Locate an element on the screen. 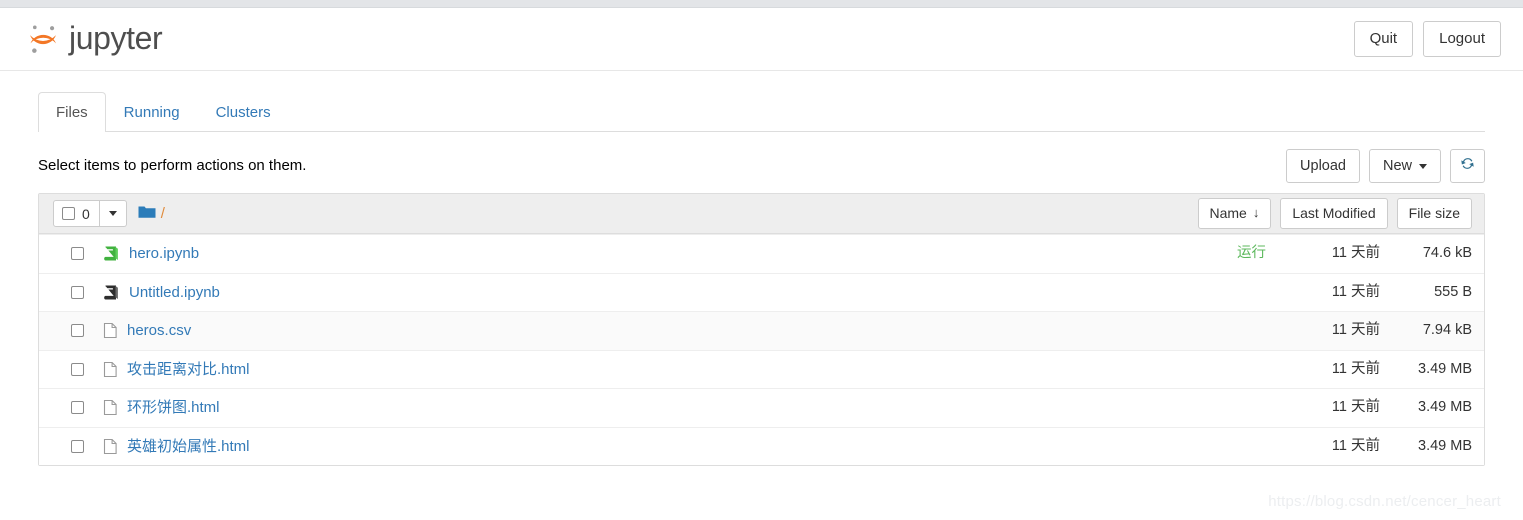 The width and height of the screenshot is (1523, 520). jupyter-brand: jupyter is located at coordinates (93, 38).